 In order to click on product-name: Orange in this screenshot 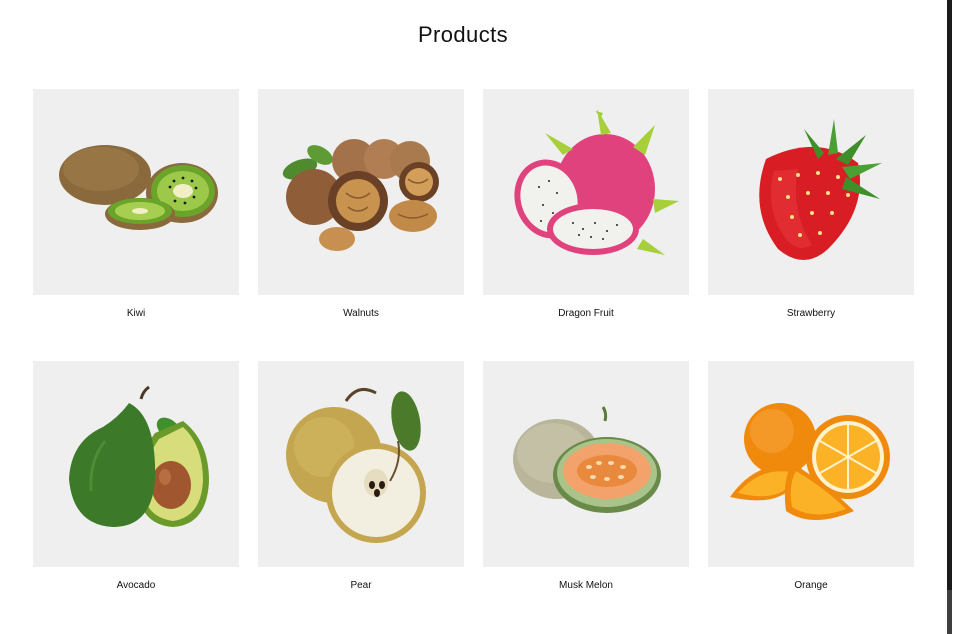, I will do `click(810, 585)`.